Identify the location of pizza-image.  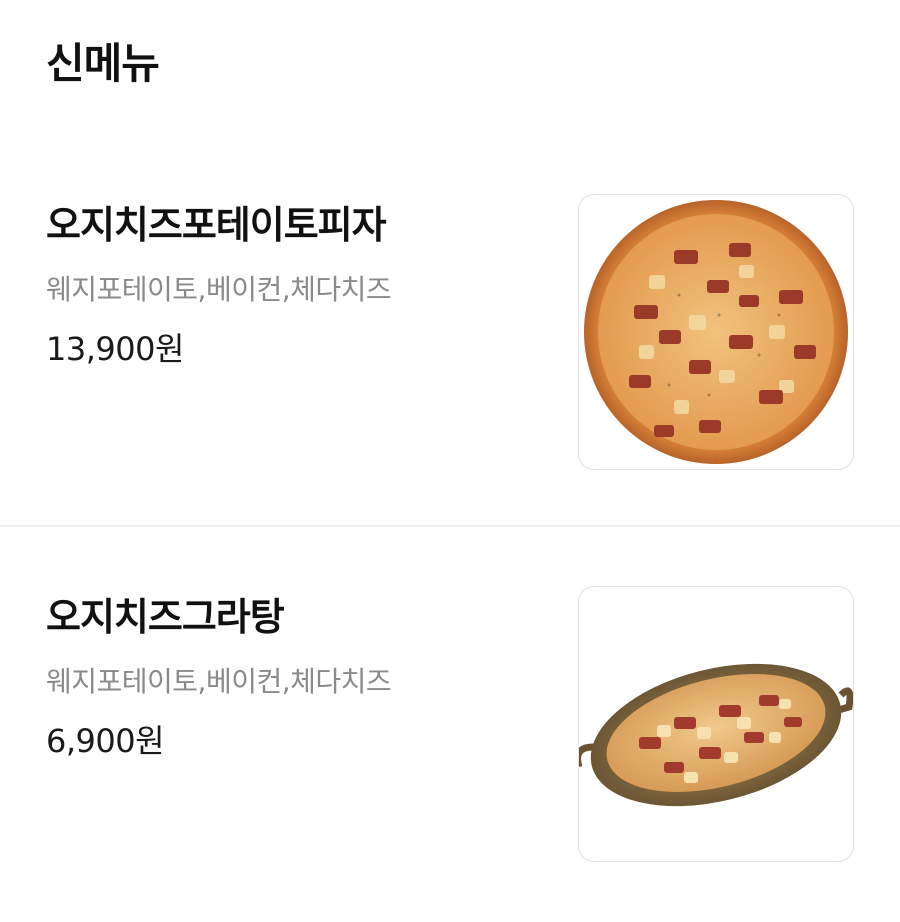
(716, 332).